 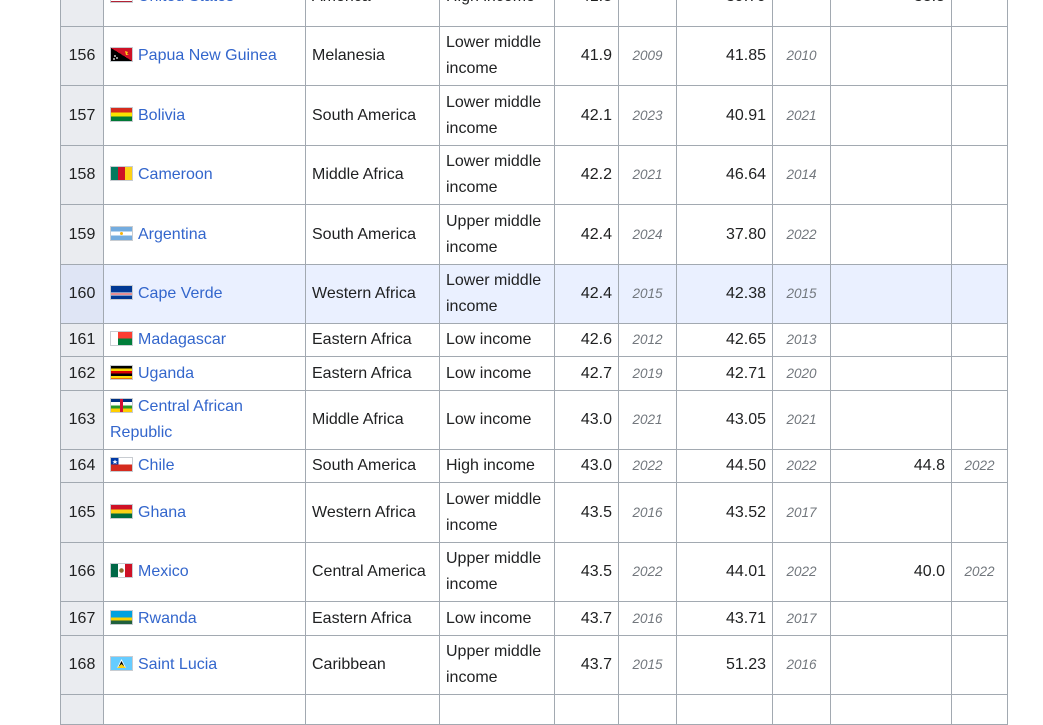 What do you see at coordinates (724, 572) in the screenshot?
I see `gini-value-2-cell: 44.01` at bounding box center [724, 572].